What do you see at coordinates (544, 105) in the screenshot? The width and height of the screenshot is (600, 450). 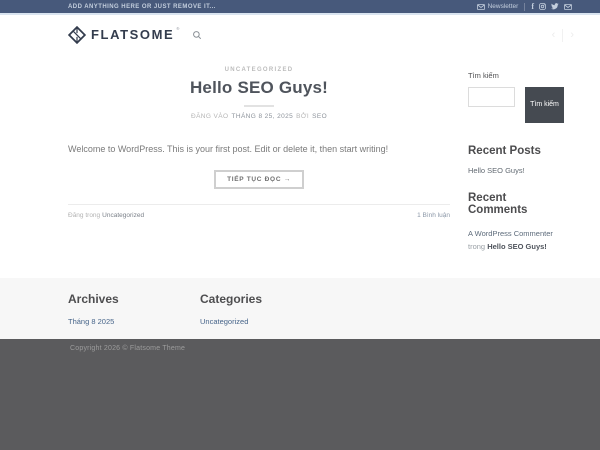 I see `sidebar-search-button: Tìm kiếm` at bounding box center [544, 105].